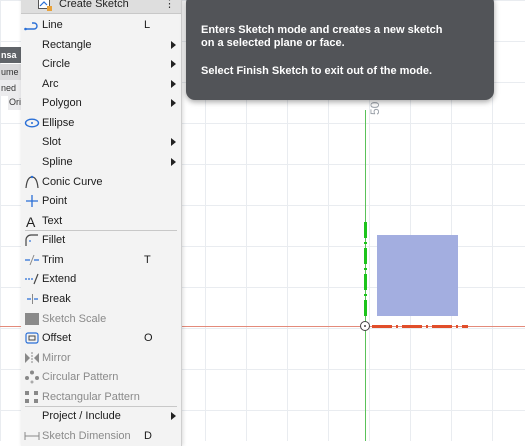 The image size is (525, 446). Describe the element at coordinates (56, 298) in the screenshot. I see `menu-item-label: Break` at that location.